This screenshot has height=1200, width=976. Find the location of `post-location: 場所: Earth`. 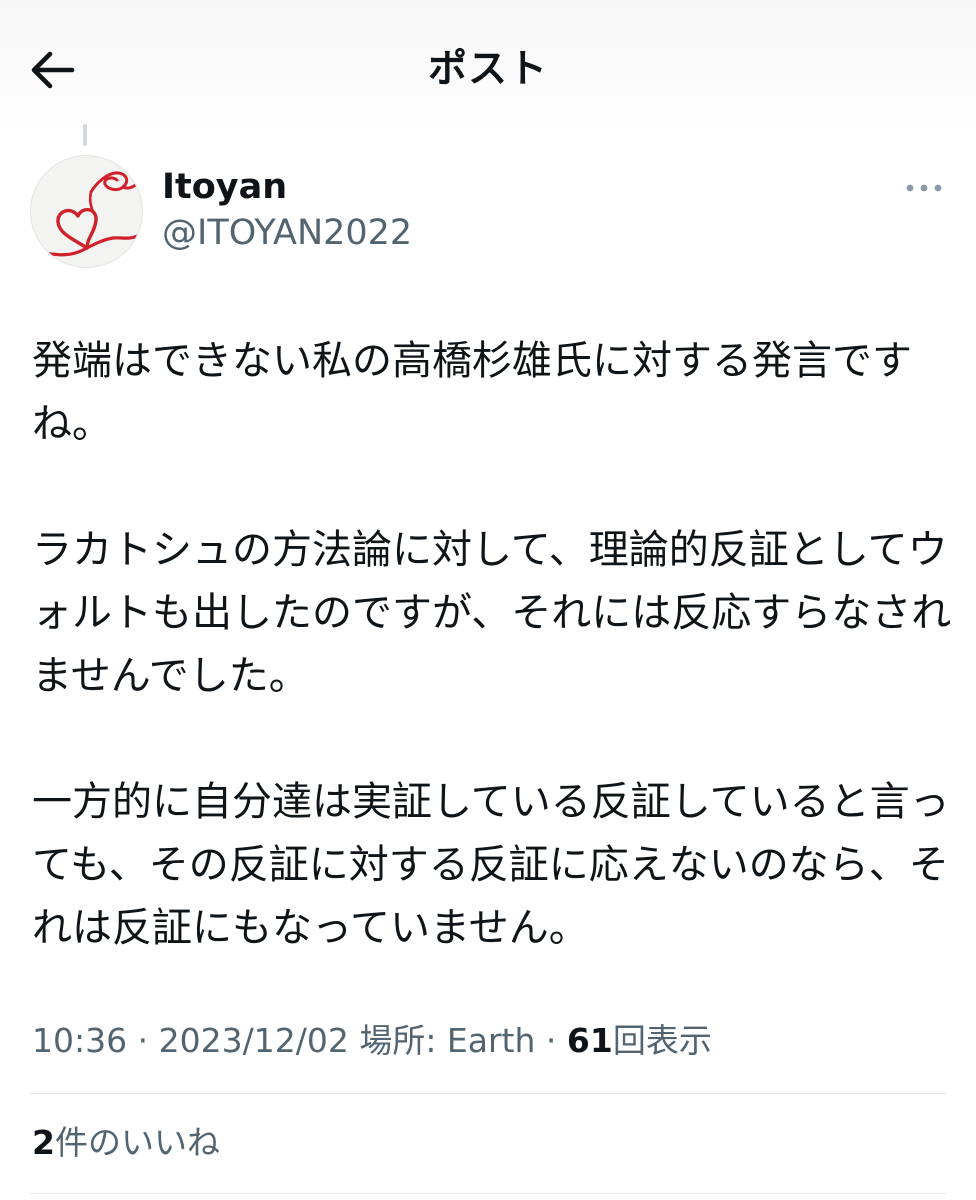

post-location: 場所: Earth is located at coordinates (447, 1040).